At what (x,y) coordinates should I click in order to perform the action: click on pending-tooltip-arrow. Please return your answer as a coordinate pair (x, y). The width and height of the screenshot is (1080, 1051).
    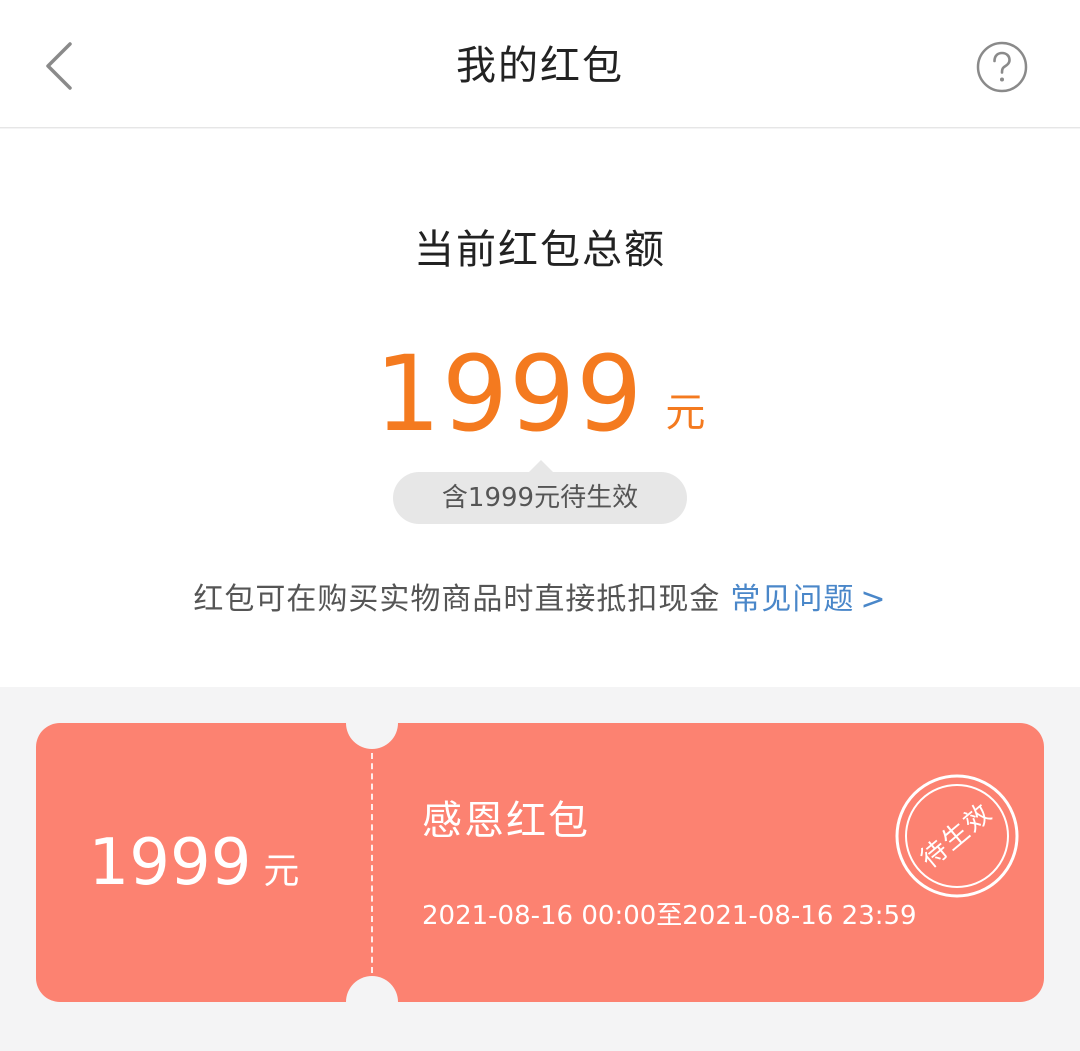
    Looking at the image, I should click on (541, 466).